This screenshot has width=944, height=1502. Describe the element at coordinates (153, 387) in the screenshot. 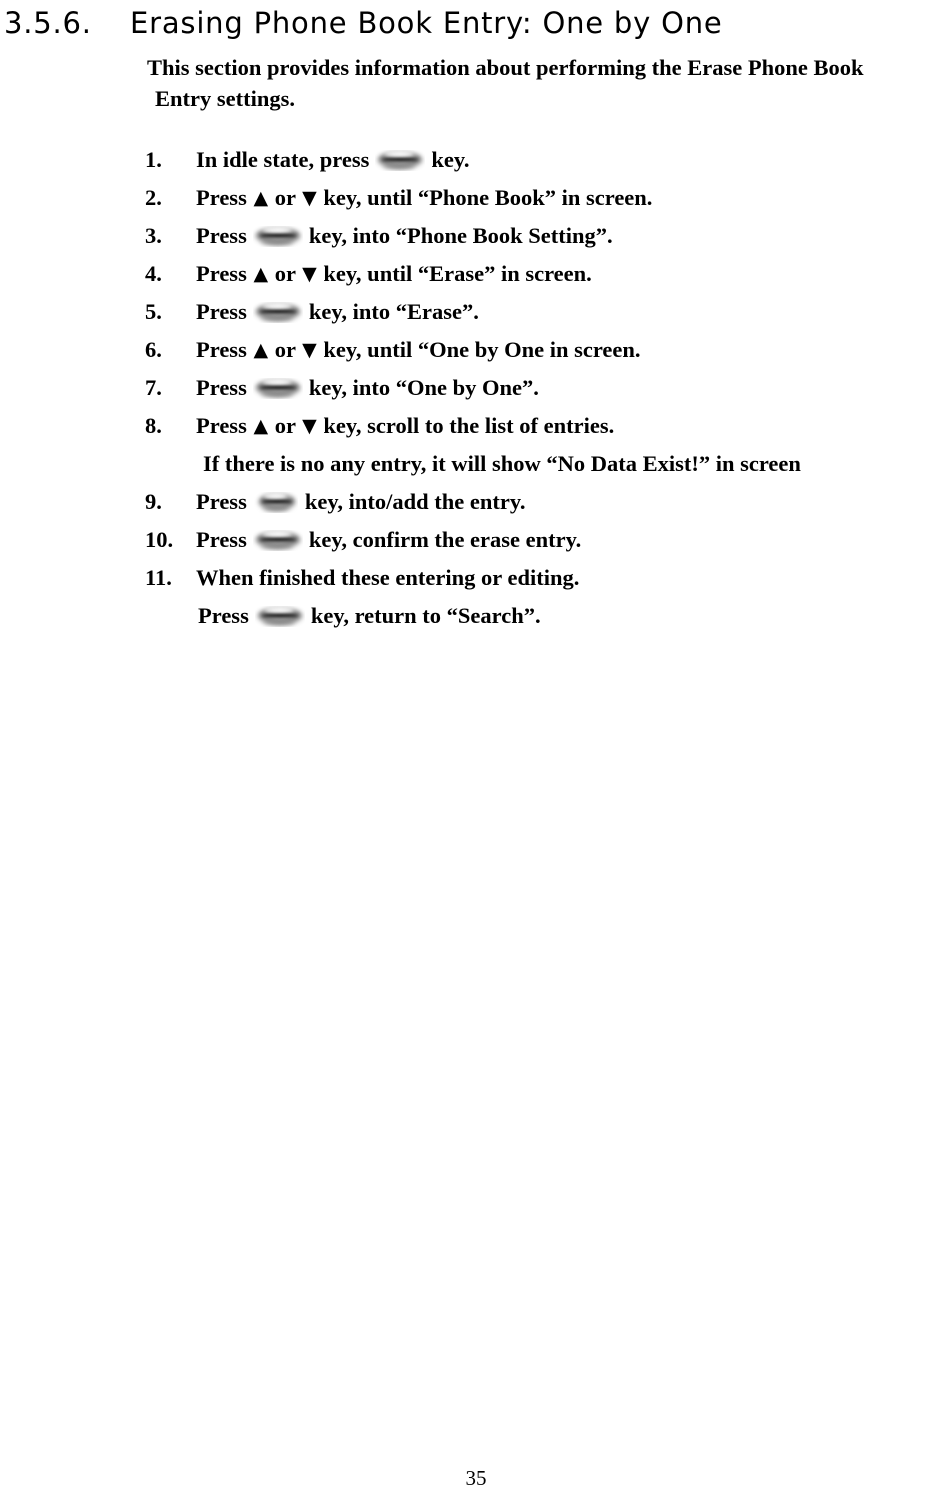

I see `step-number: 7.` at that location.